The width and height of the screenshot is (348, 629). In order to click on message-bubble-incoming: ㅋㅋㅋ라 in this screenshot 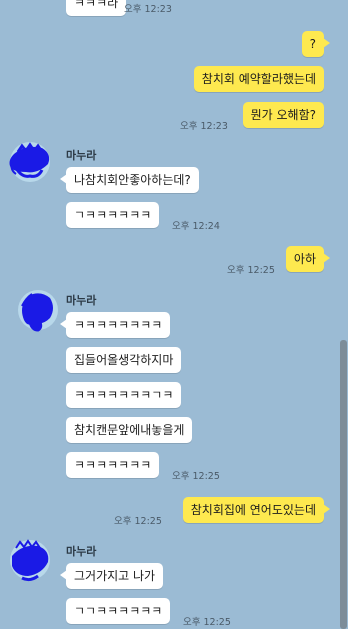, I will do `click(96, 8)`.